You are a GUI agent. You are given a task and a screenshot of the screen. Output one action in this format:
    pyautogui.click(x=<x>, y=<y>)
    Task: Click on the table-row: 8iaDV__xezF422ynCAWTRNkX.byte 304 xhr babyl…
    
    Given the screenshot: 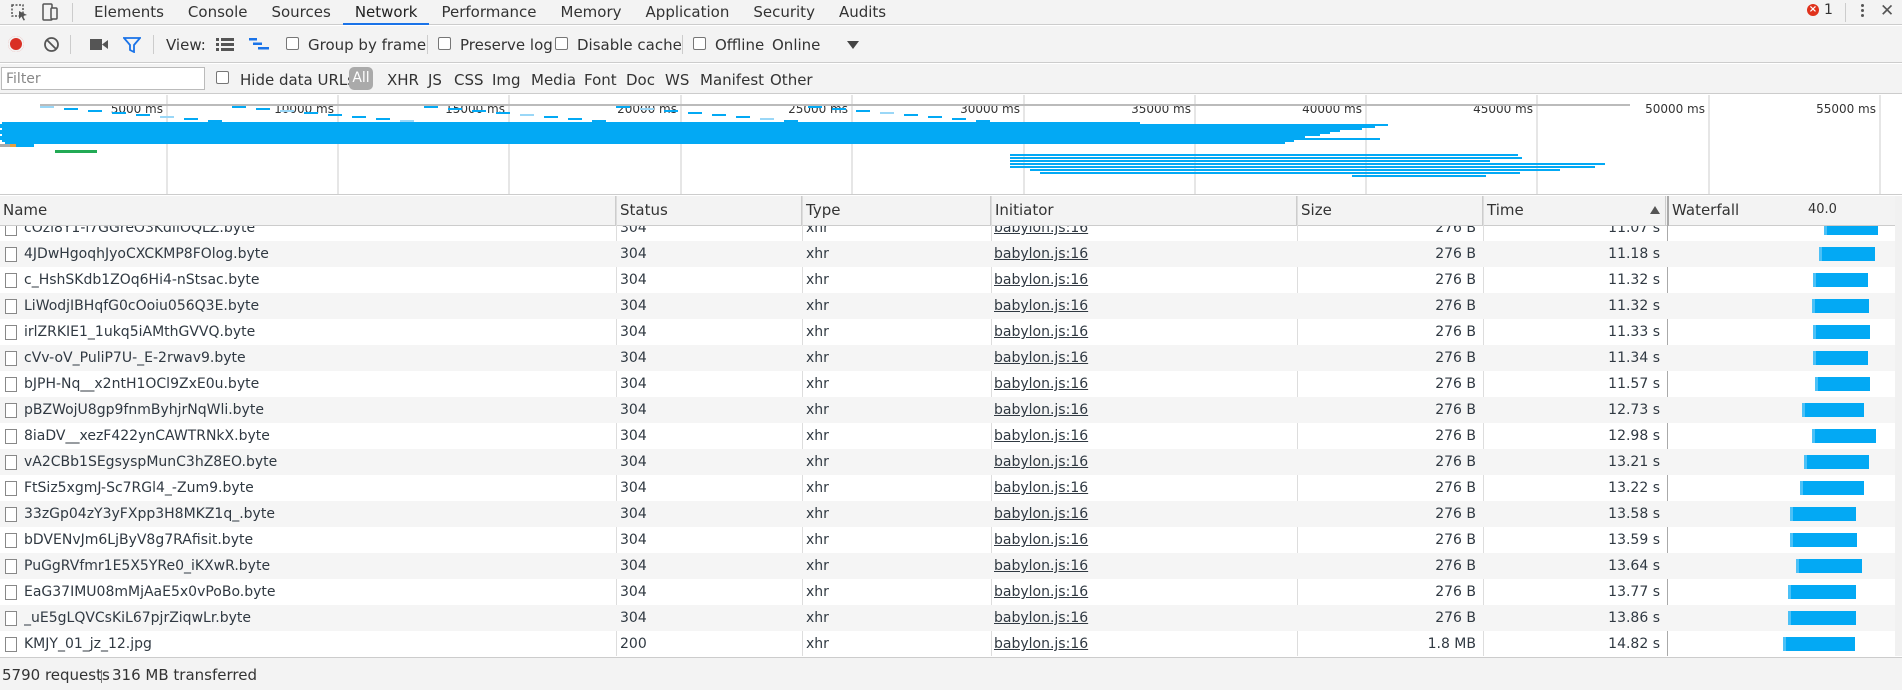 What is the action you would take?
    pyautogui.click(x=951, y=436)
    